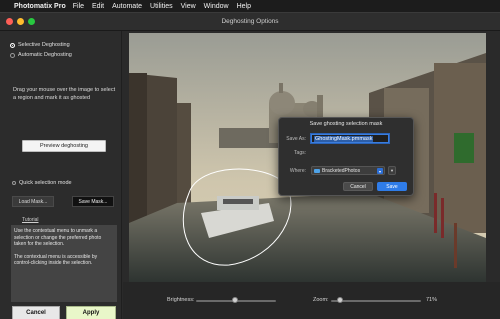  What do you see at coordinates (432, 300) in the screenshot?
I see `zoom-value: 71%` at bounding box center [432, 300].